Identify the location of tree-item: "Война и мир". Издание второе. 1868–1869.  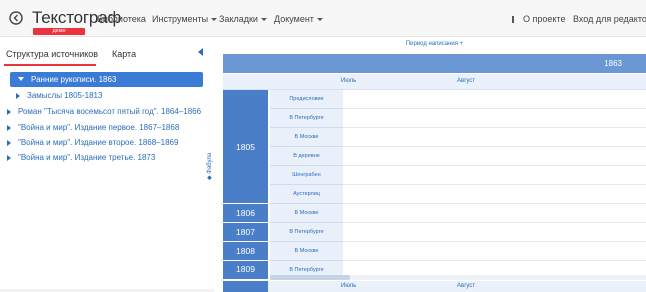
(93, 142).